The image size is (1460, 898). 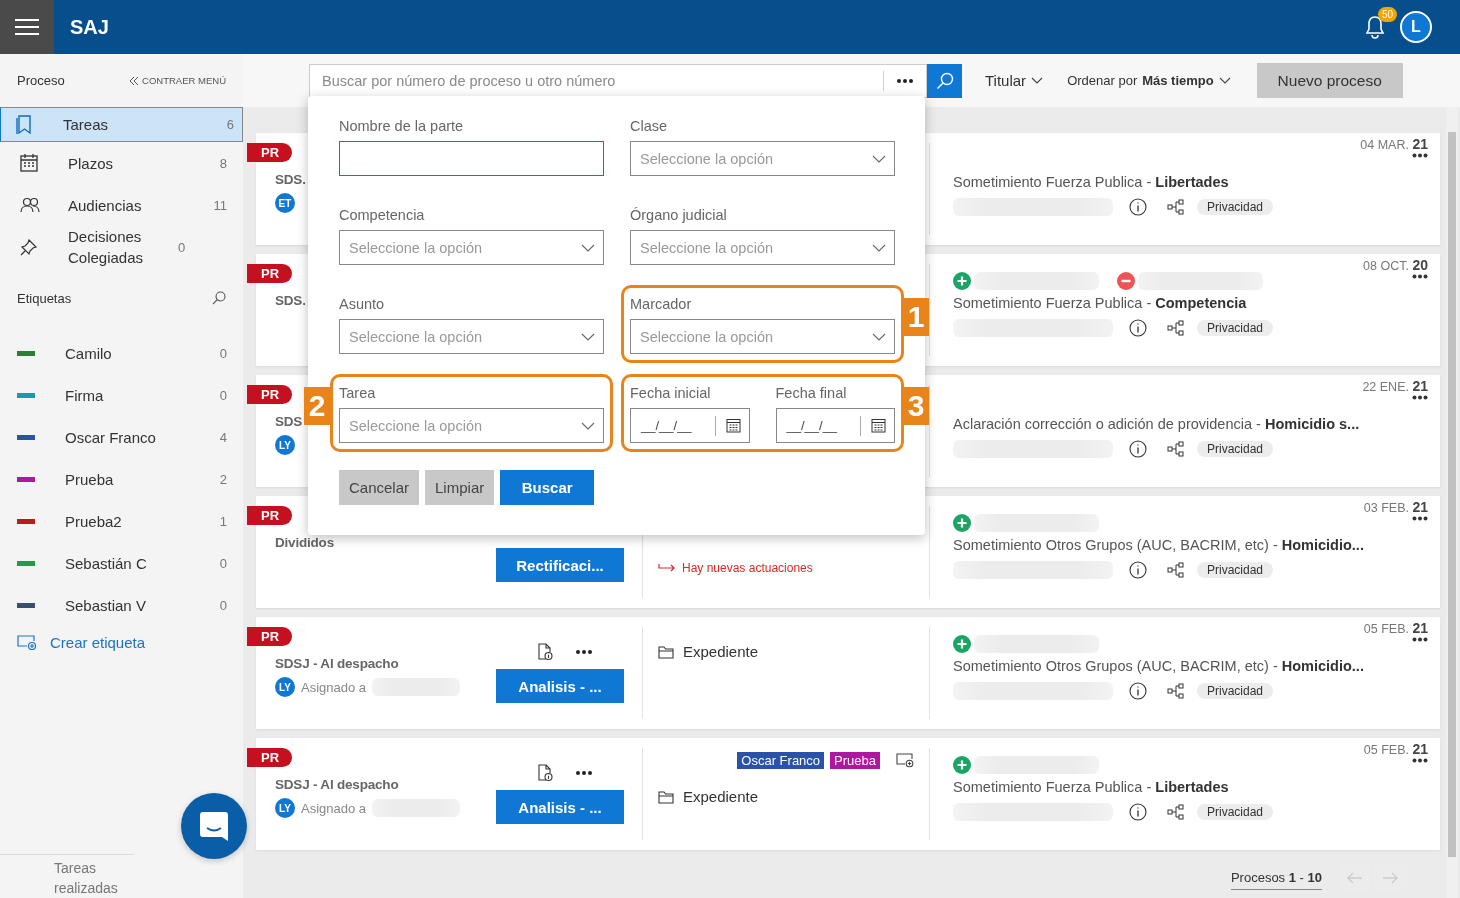 What do you see at coordinates (878, 425) in the screenshot?
I see `calendar-icon` at bounding box center [878, 425].